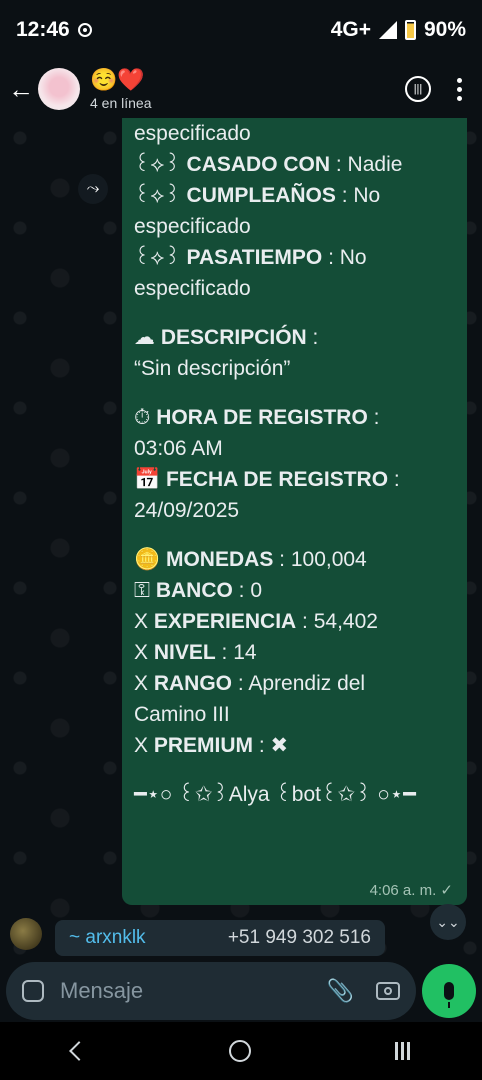 The width and height of the screenshot is (482, 1080). I want to click on signal-icon, so click(387, 30).